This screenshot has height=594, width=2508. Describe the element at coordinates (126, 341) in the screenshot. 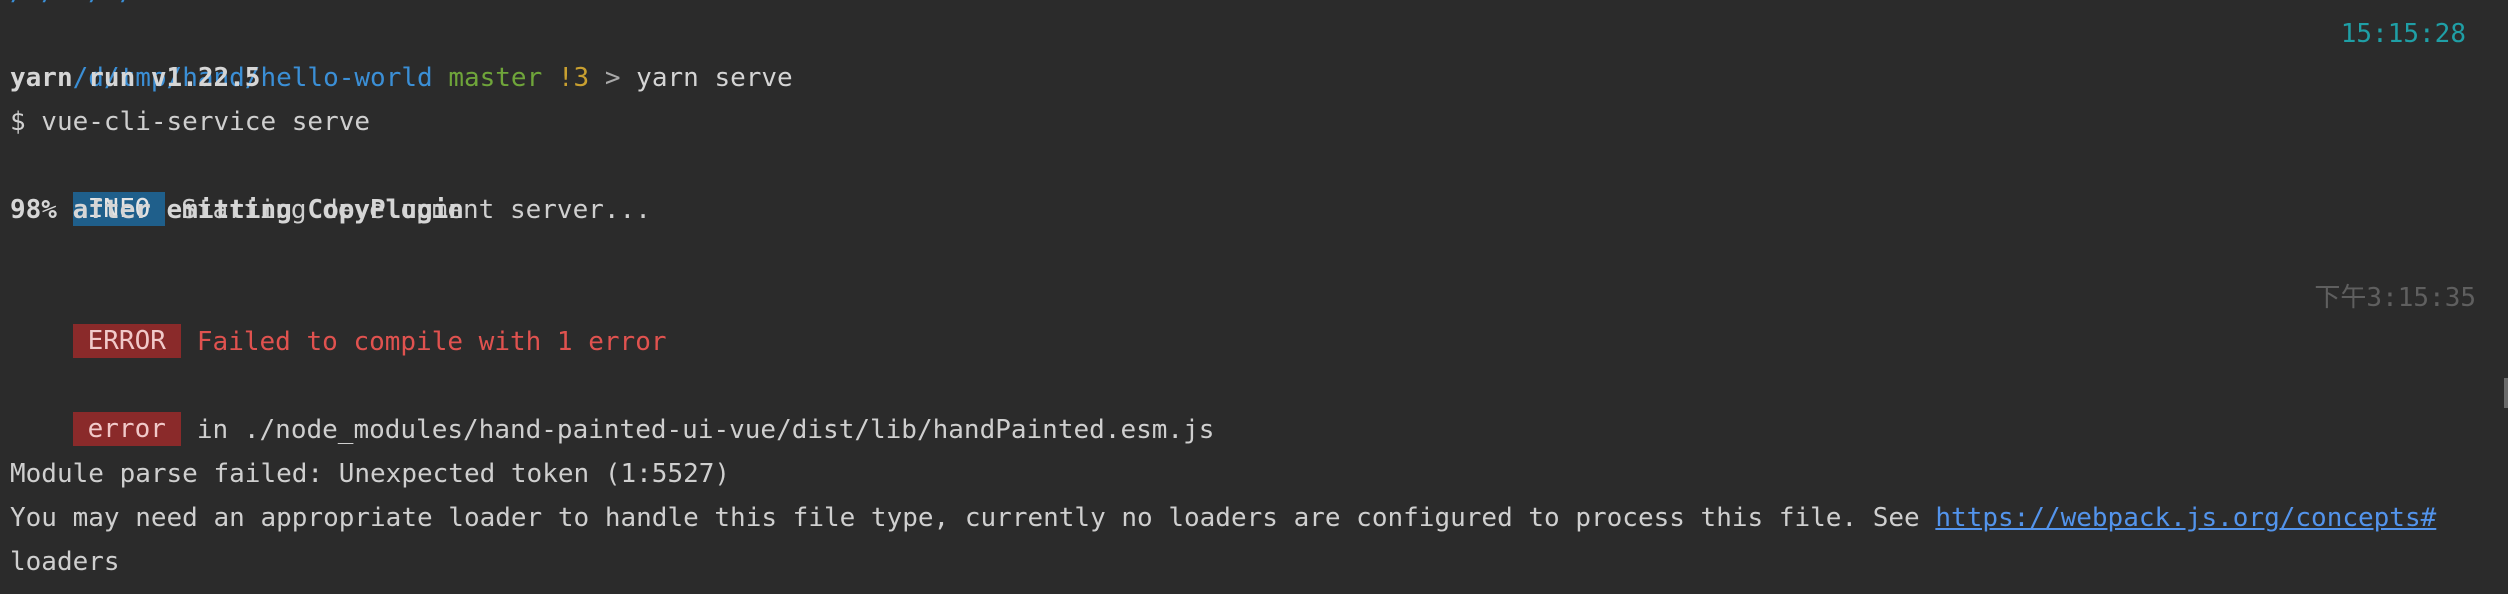

I see `error-badge: ERROR` at that location.